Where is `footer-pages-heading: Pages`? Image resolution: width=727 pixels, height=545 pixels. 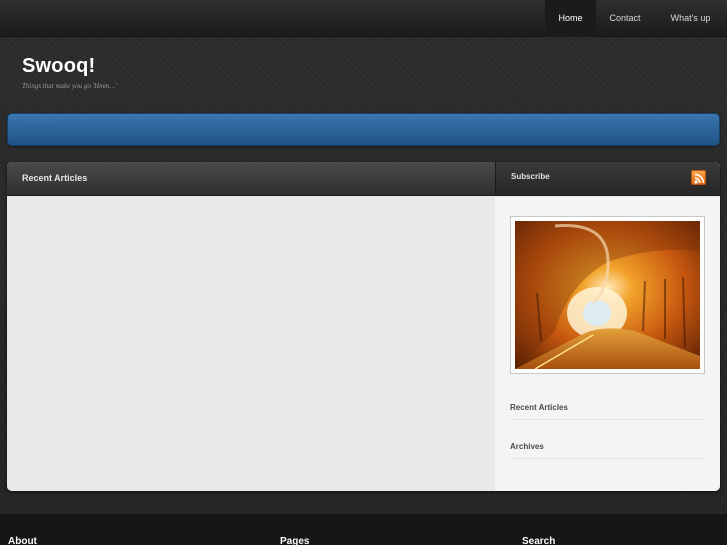
footer-pages-heading: Pages is located at coordinates (295, 540).